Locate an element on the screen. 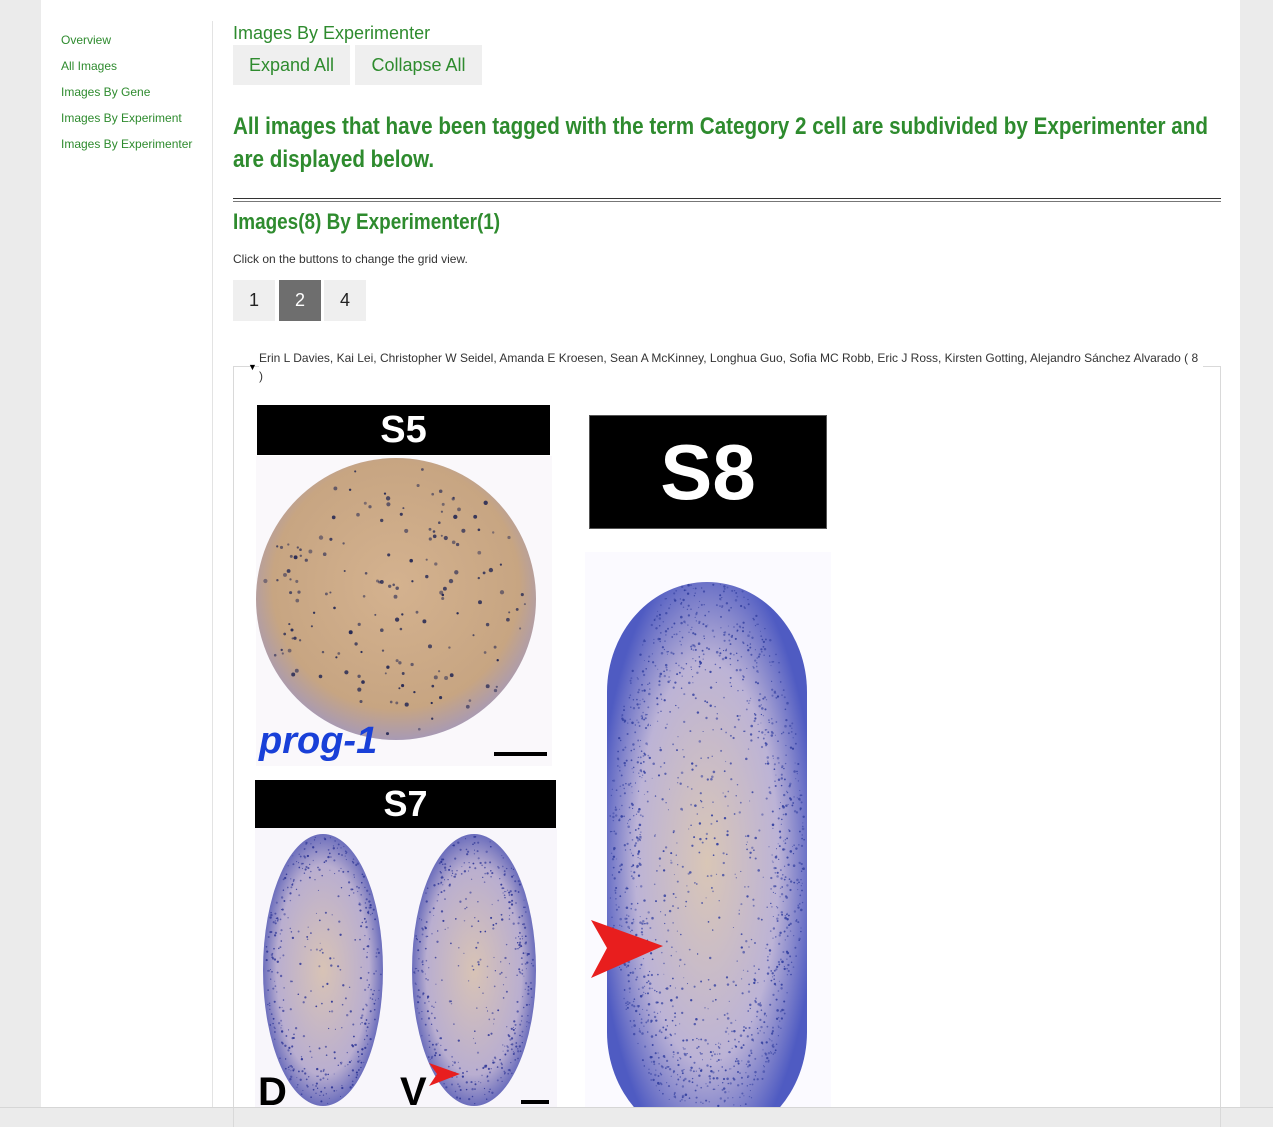 This screenshot has width=1273, height=1127. collapse-all-button: Collapse All is located at coordinates (418, 65).